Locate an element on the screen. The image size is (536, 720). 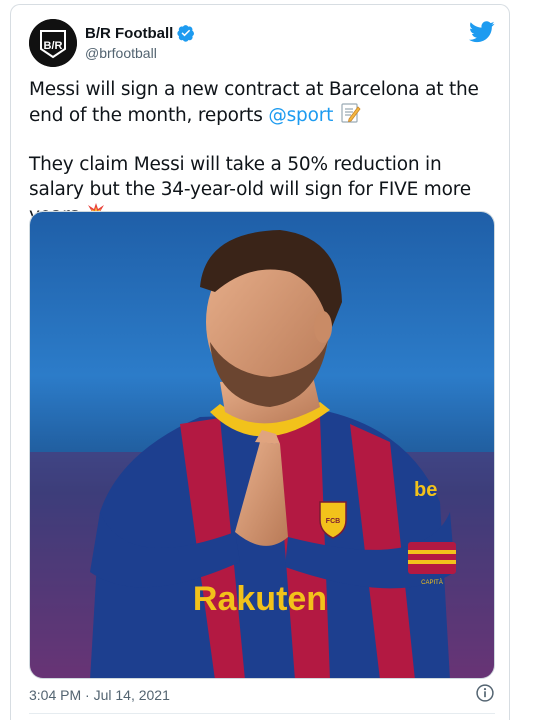
verified-badge-icon is located at coordinates (186, 33).